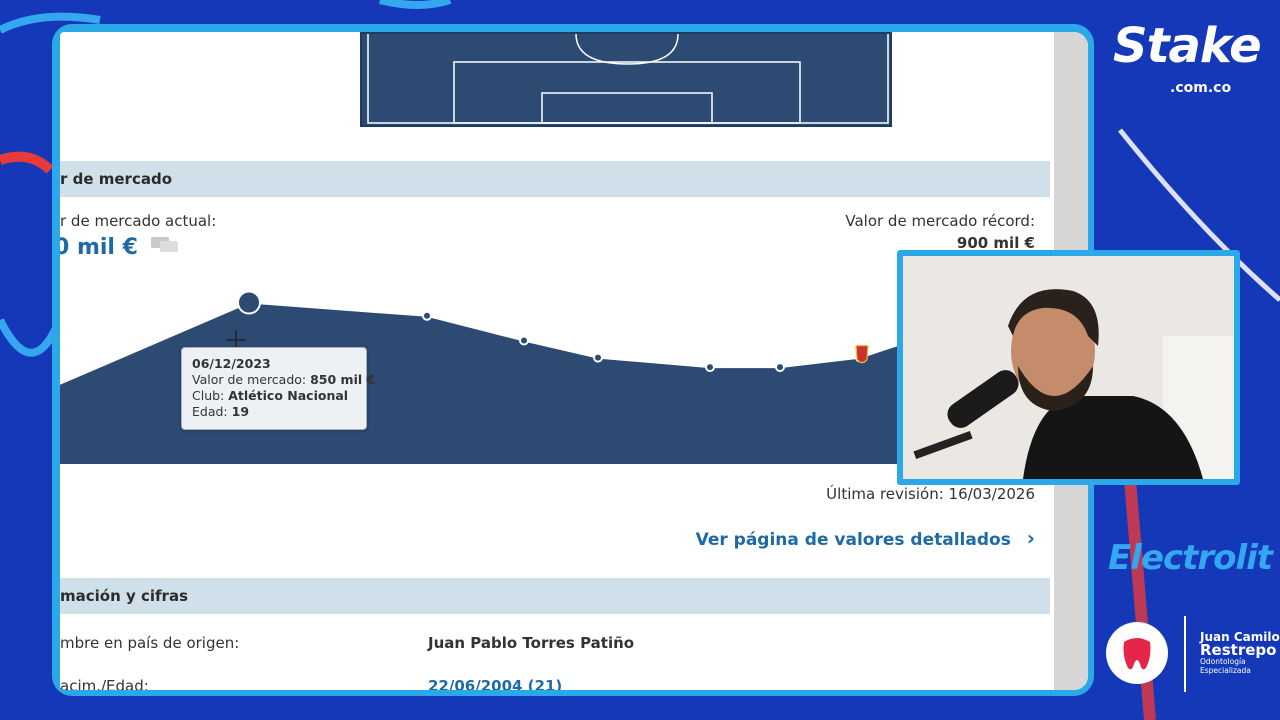 The image size is (1280, 720). What do you see at coordinates (150, 643) in the screenshot?
I see `facts-row-label: mbre en país de origen:` at bounding box center [150, 643].